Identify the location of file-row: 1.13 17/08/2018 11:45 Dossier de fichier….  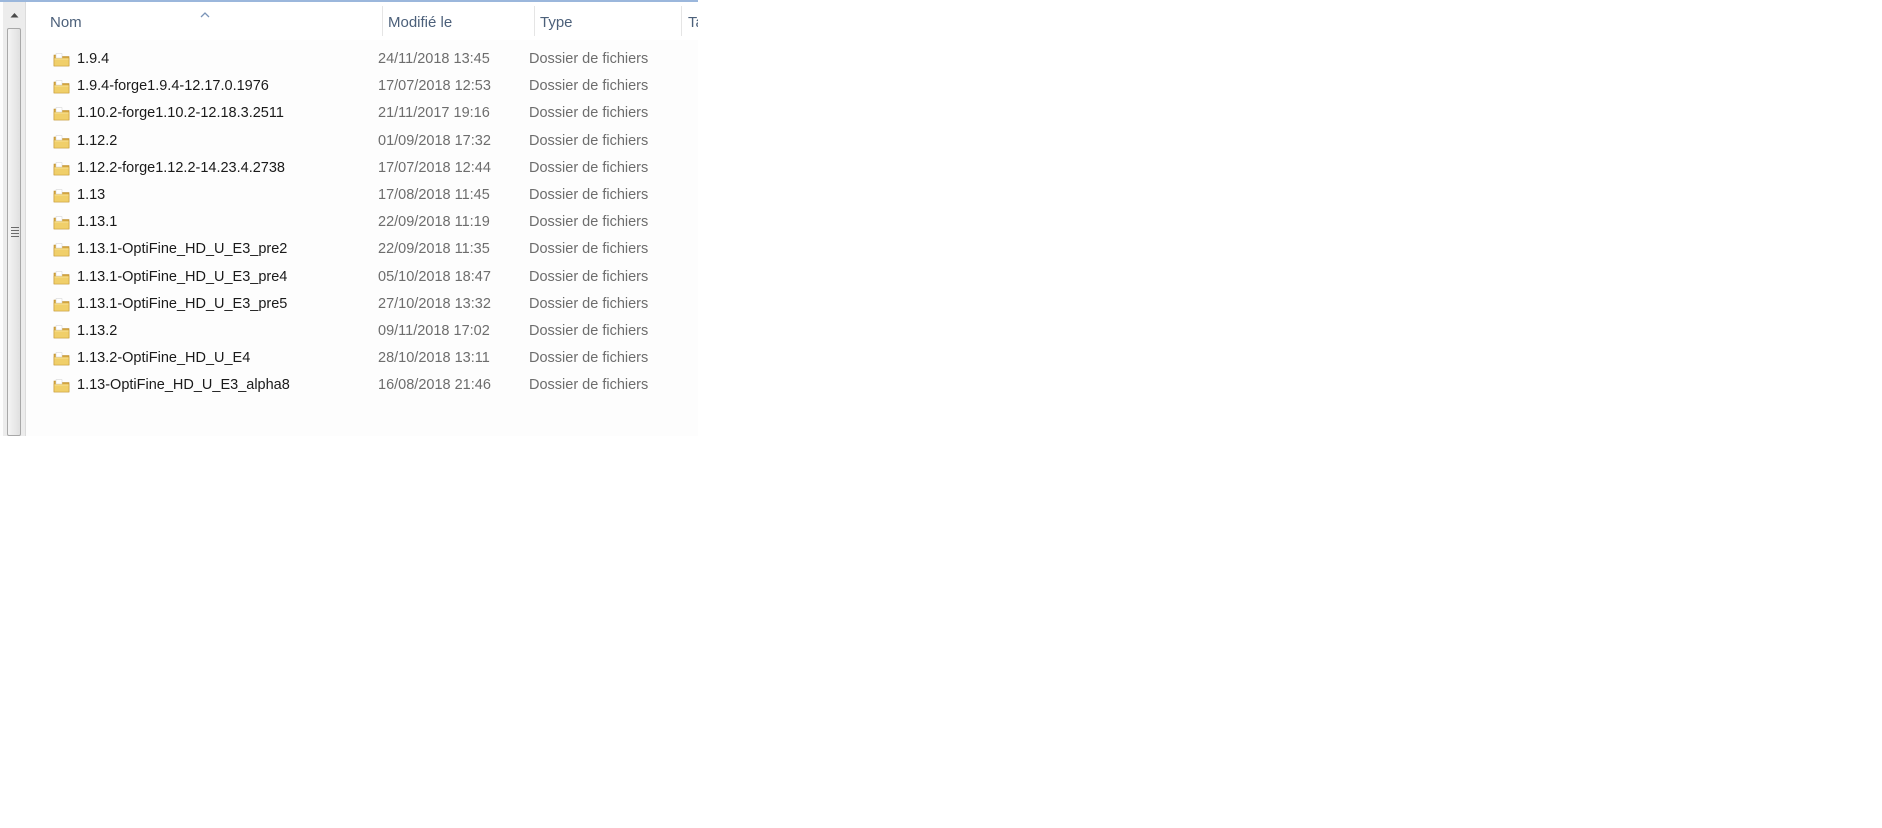
(362, 195).